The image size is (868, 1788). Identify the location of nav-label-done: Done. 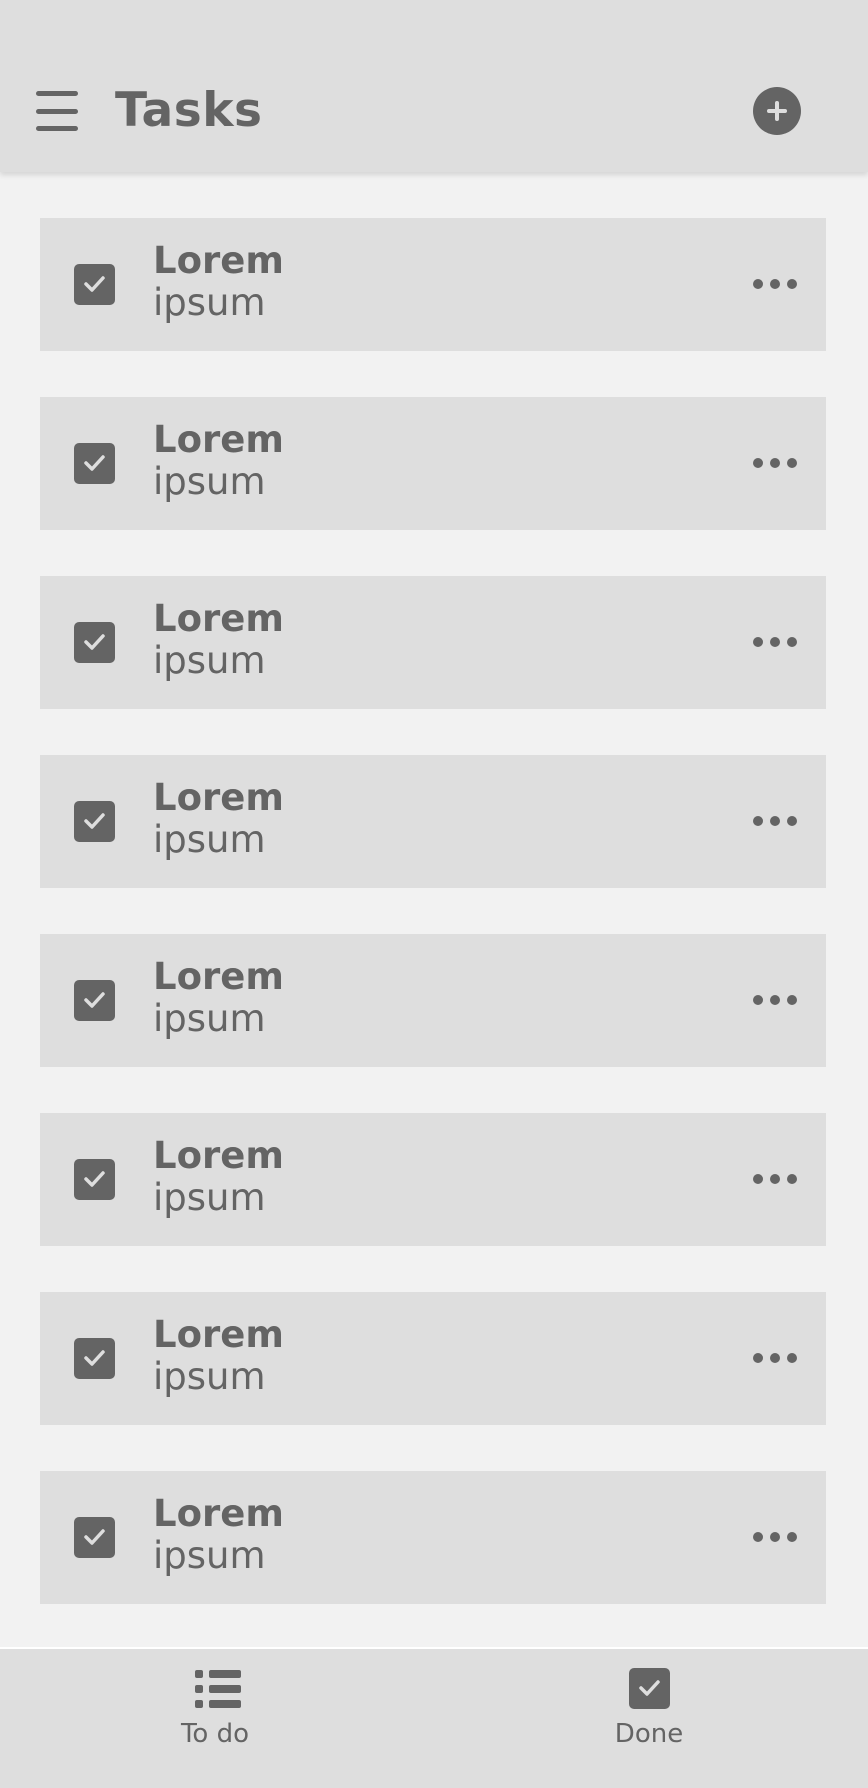
(649, 1734).